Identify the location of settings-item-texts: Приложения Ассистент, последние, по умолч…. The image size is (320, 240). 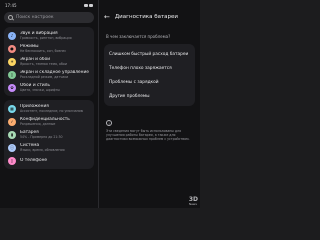
(51, 108).